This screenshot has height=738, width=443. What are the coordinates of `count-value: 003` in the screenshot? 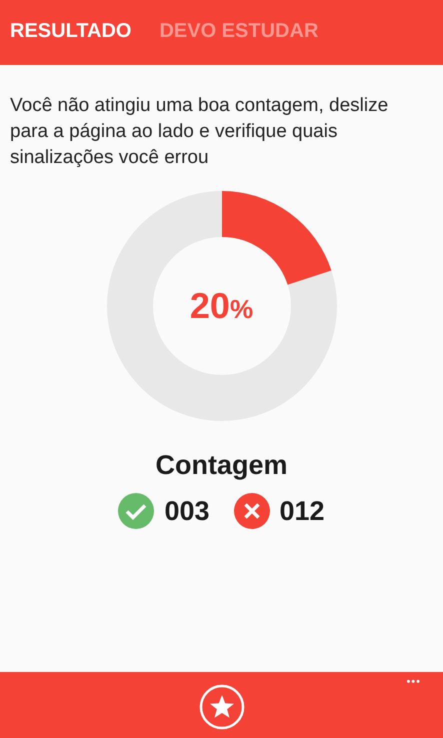 It's located at (187, 511).